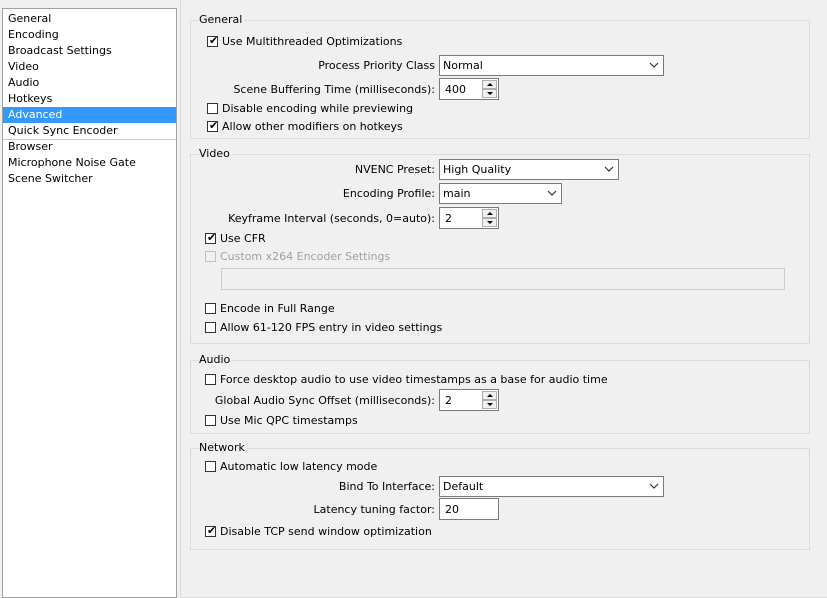  Describe the element at coordinates (326, 531) in the screenshot. I see `disable-tcp-window-label: Disable TCP send window optimization` at that location.